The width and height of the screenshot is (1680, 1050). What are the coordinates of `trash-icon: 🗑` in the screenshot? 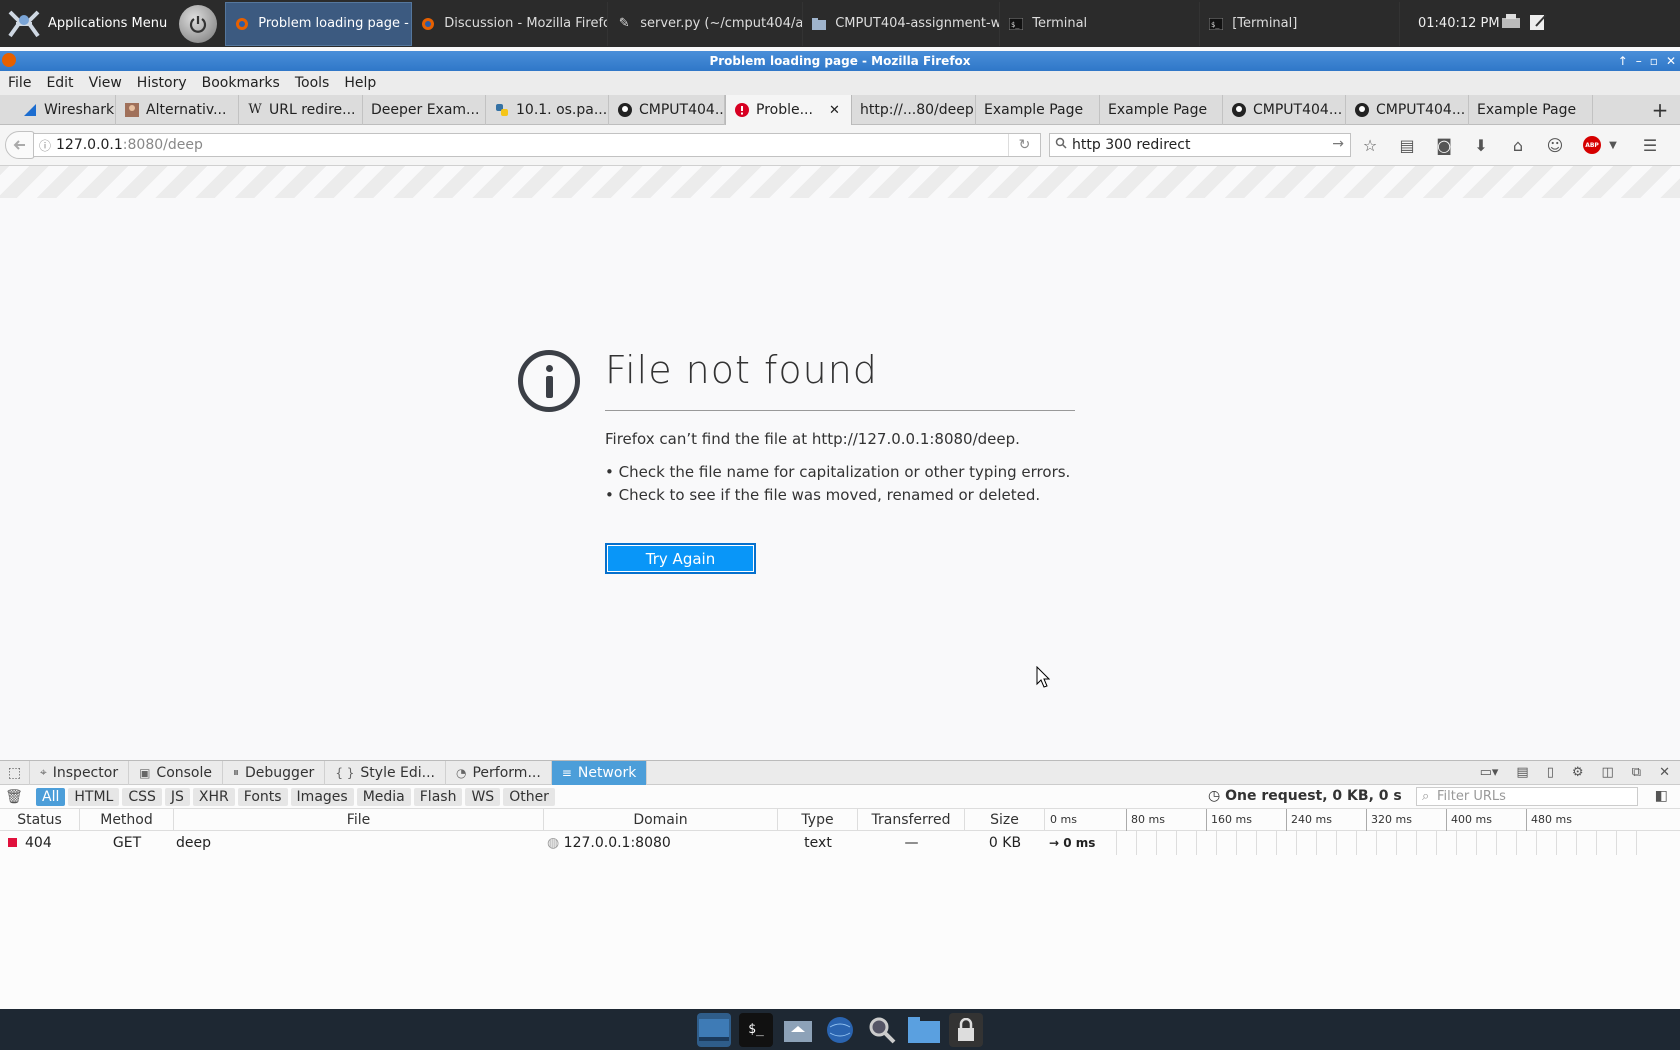 It's located at (14, 797).